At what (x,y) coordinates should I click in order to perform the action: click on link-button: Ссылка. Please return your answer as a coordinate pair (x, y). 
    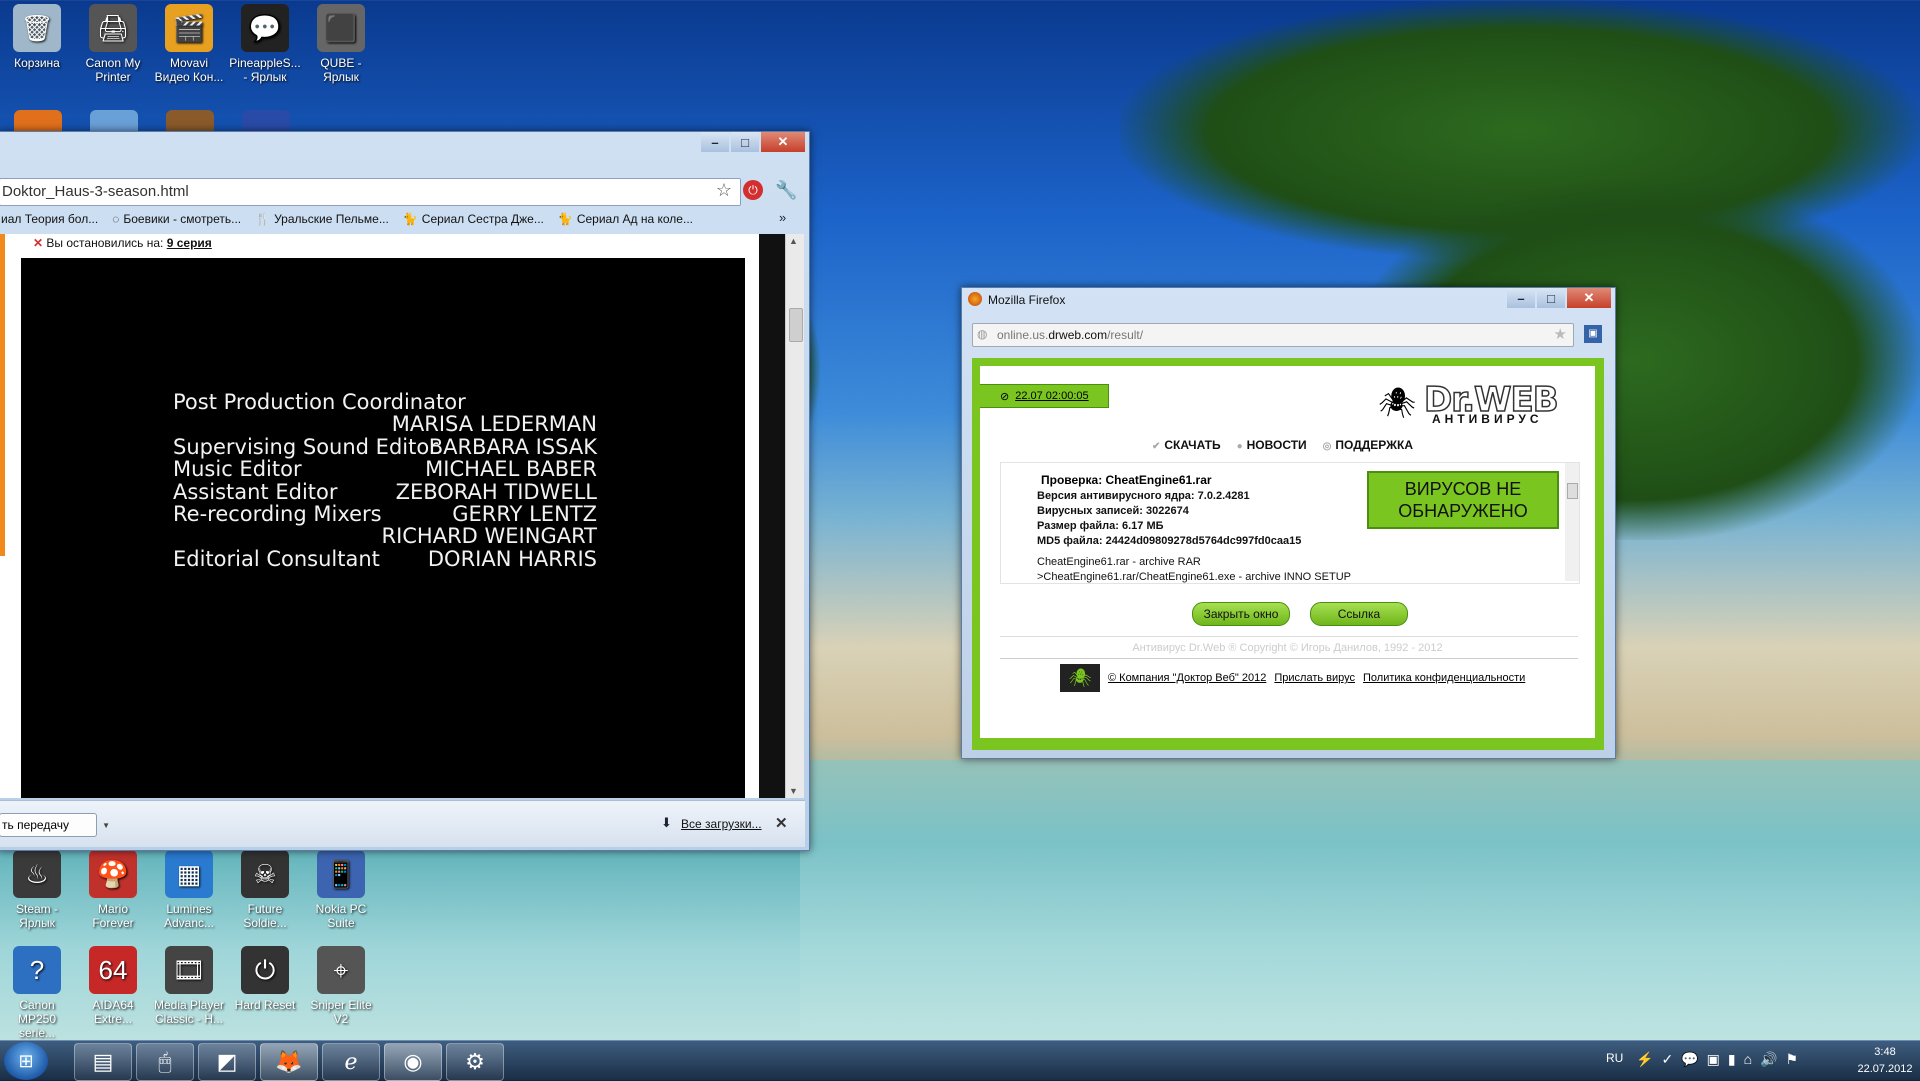
    Looking at the image, I should click on (1359, 614).